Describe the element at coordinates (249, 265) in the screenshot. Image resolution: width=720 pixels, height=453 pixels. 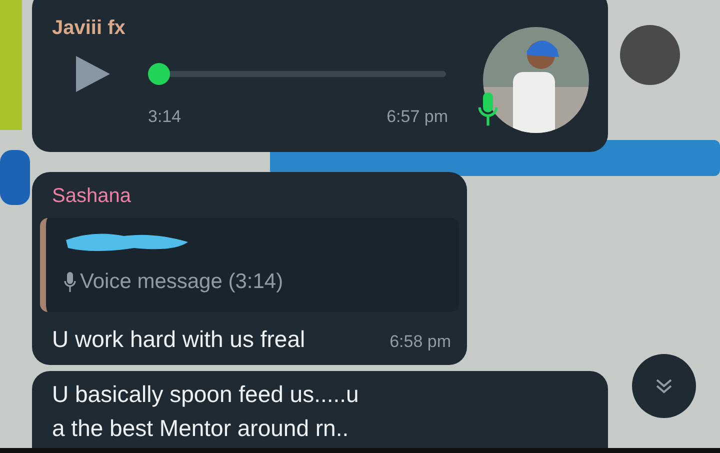
I see `quoted-message: Voice message (3:14)` at that location.